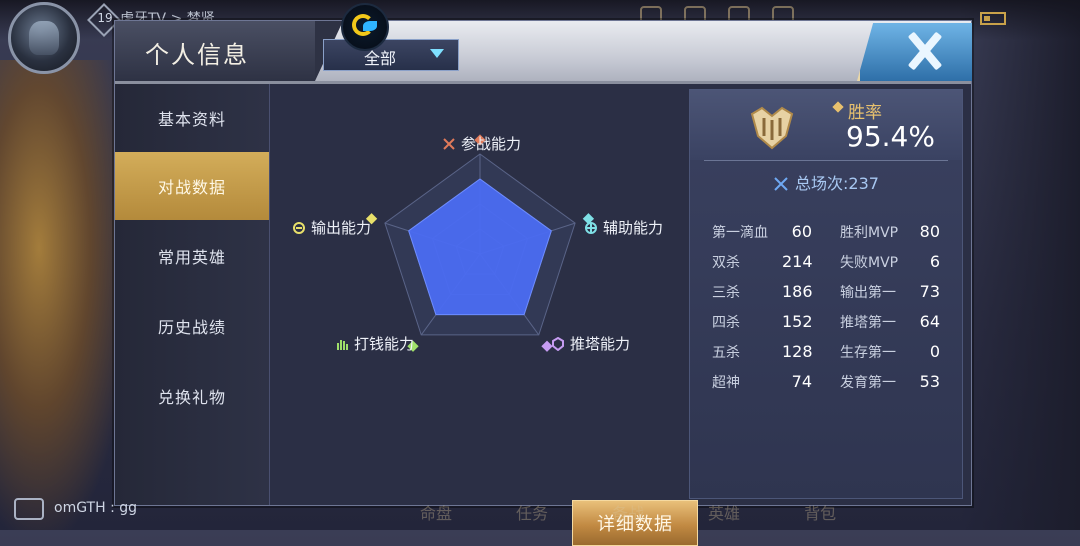  What do you see at coordinates (868, 353) in the screenshot?
I see `stat-label: 生存第一` at bounding box center [868, 353].